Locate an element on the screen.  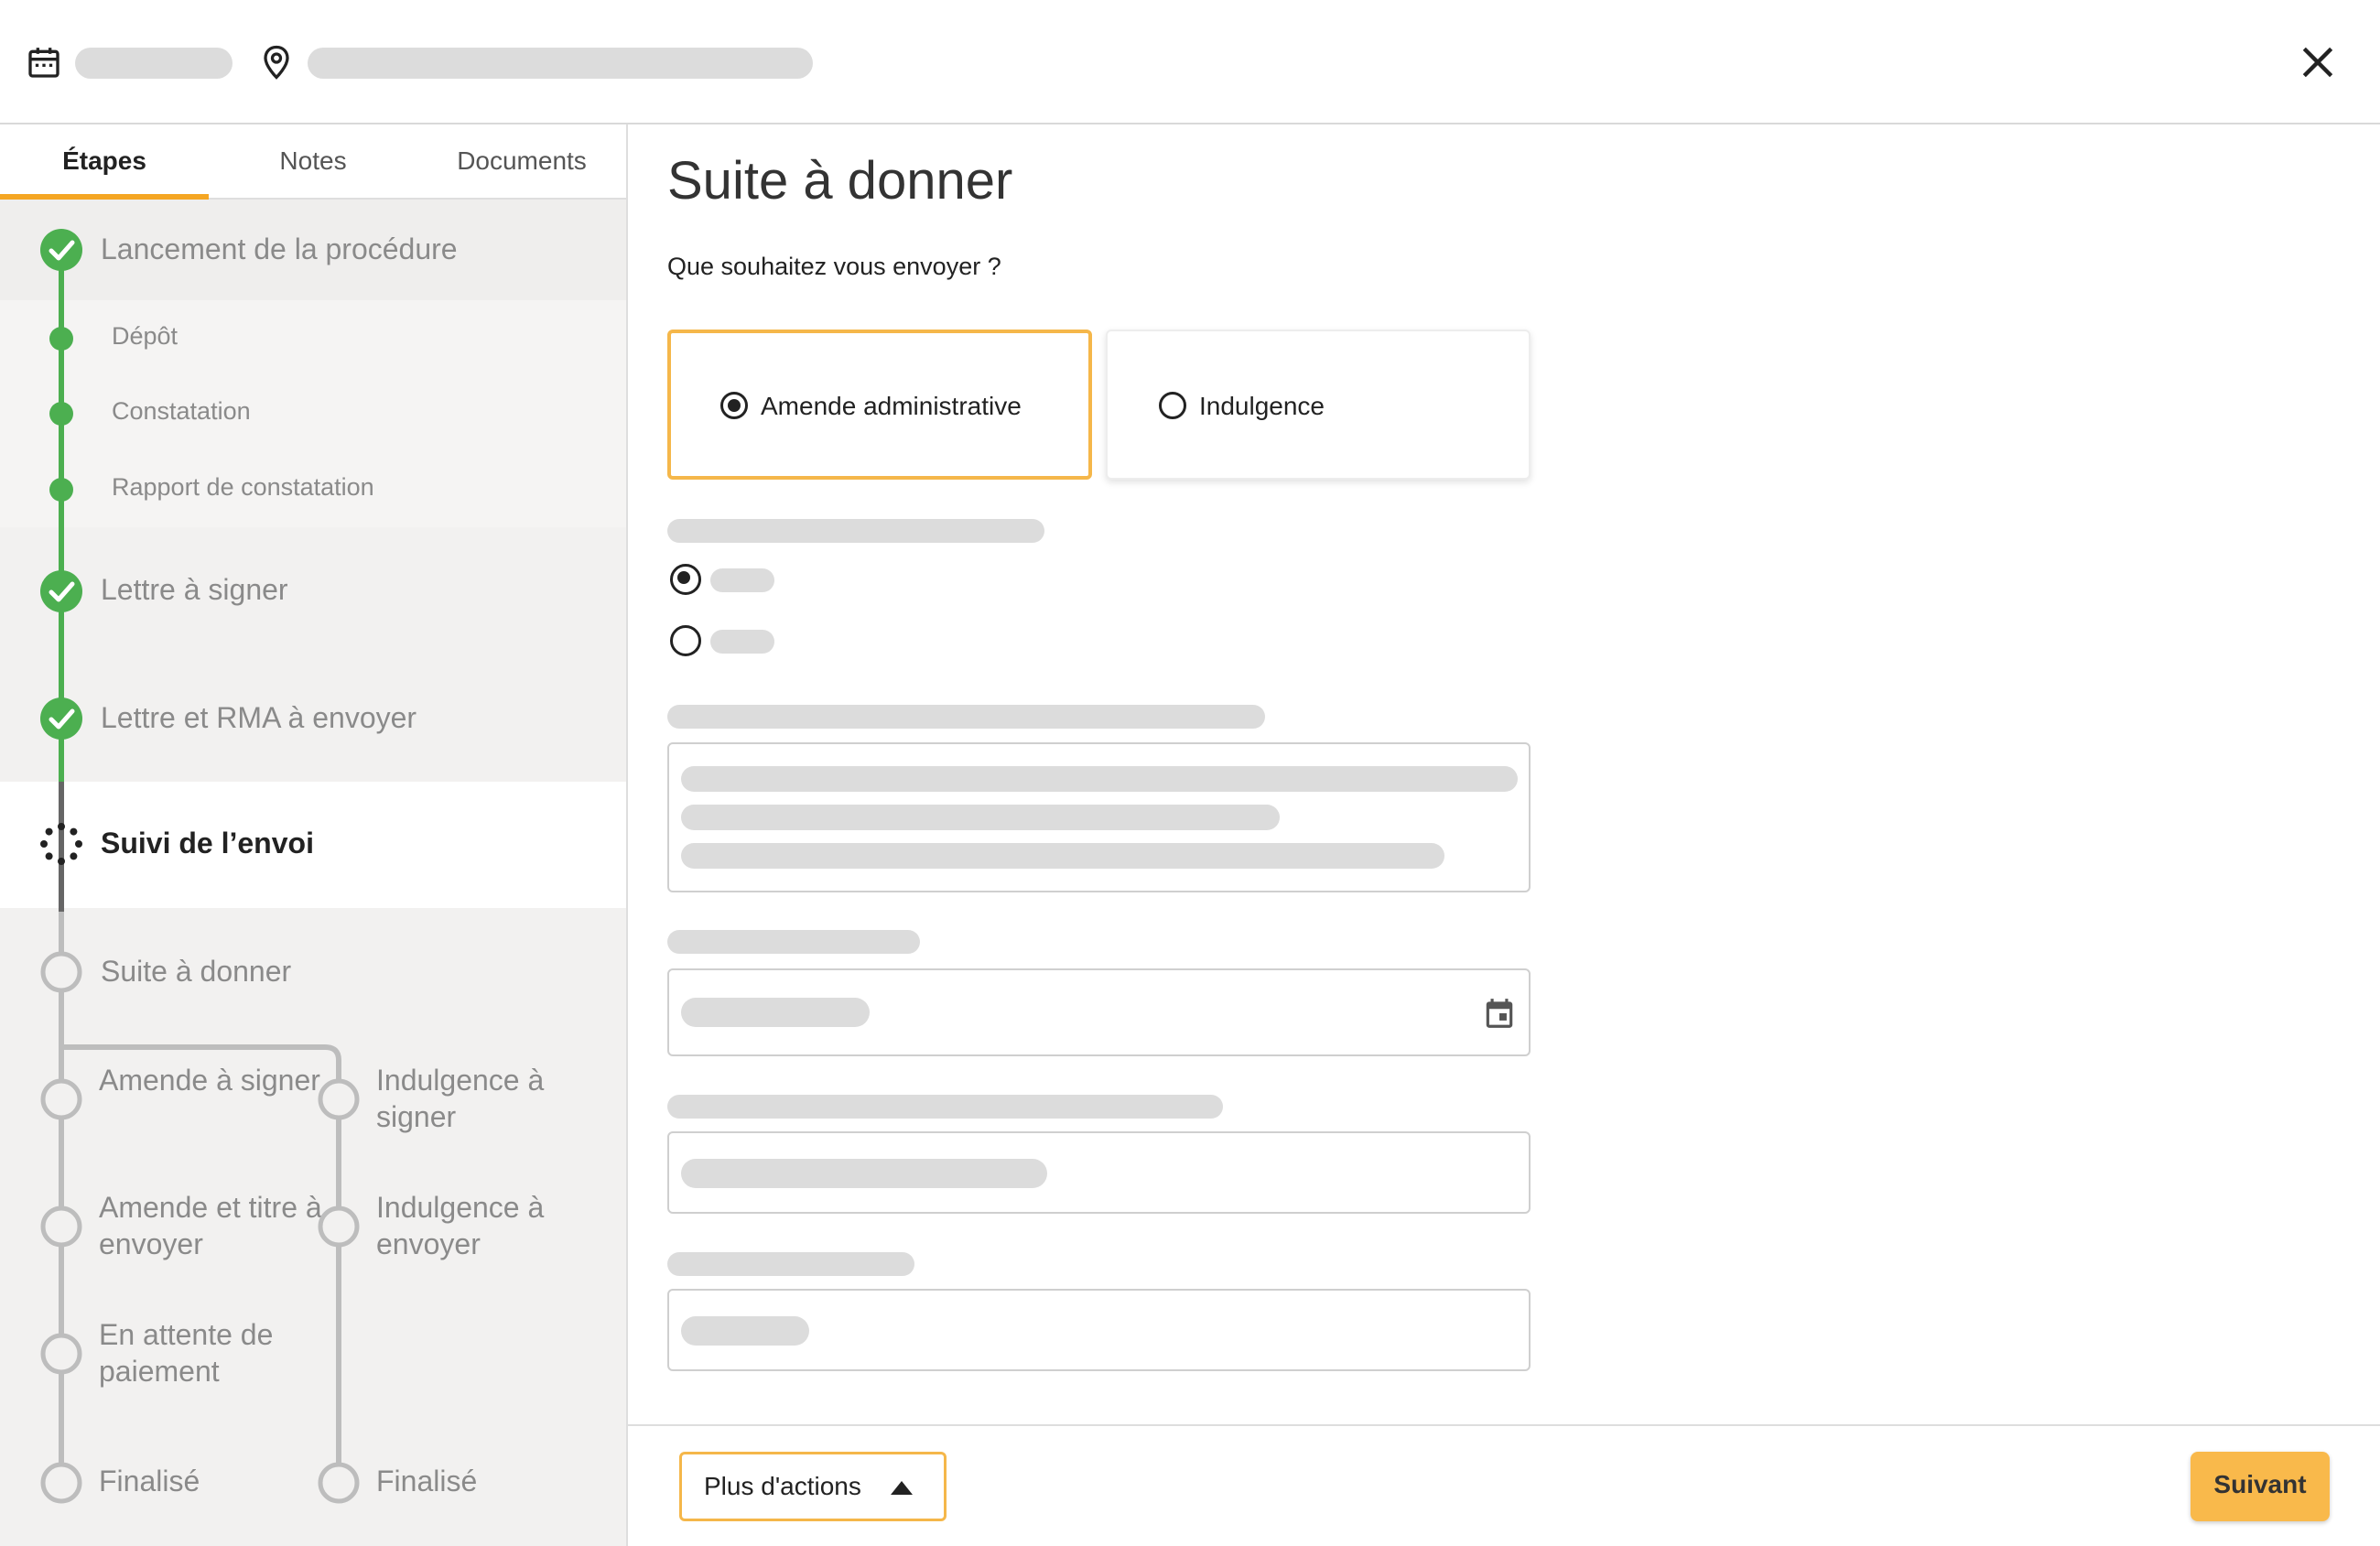
option-amende-label: Amende administrative is located at coordinates (891, 406).